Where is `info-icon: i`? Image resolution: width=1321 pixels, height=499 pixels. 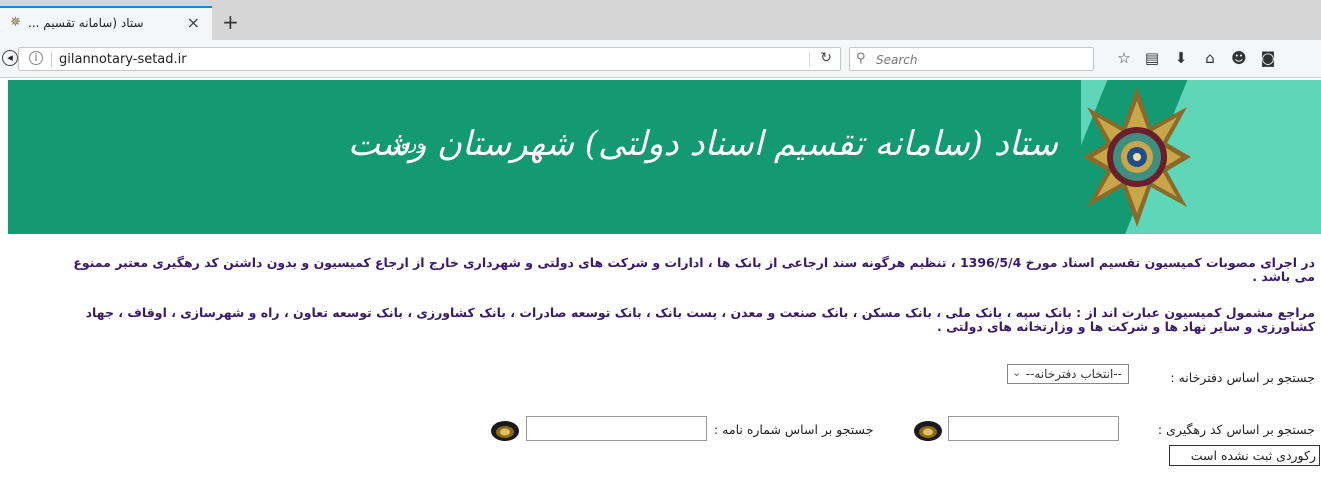
info-icon: i is located at coordinates (36, 58).